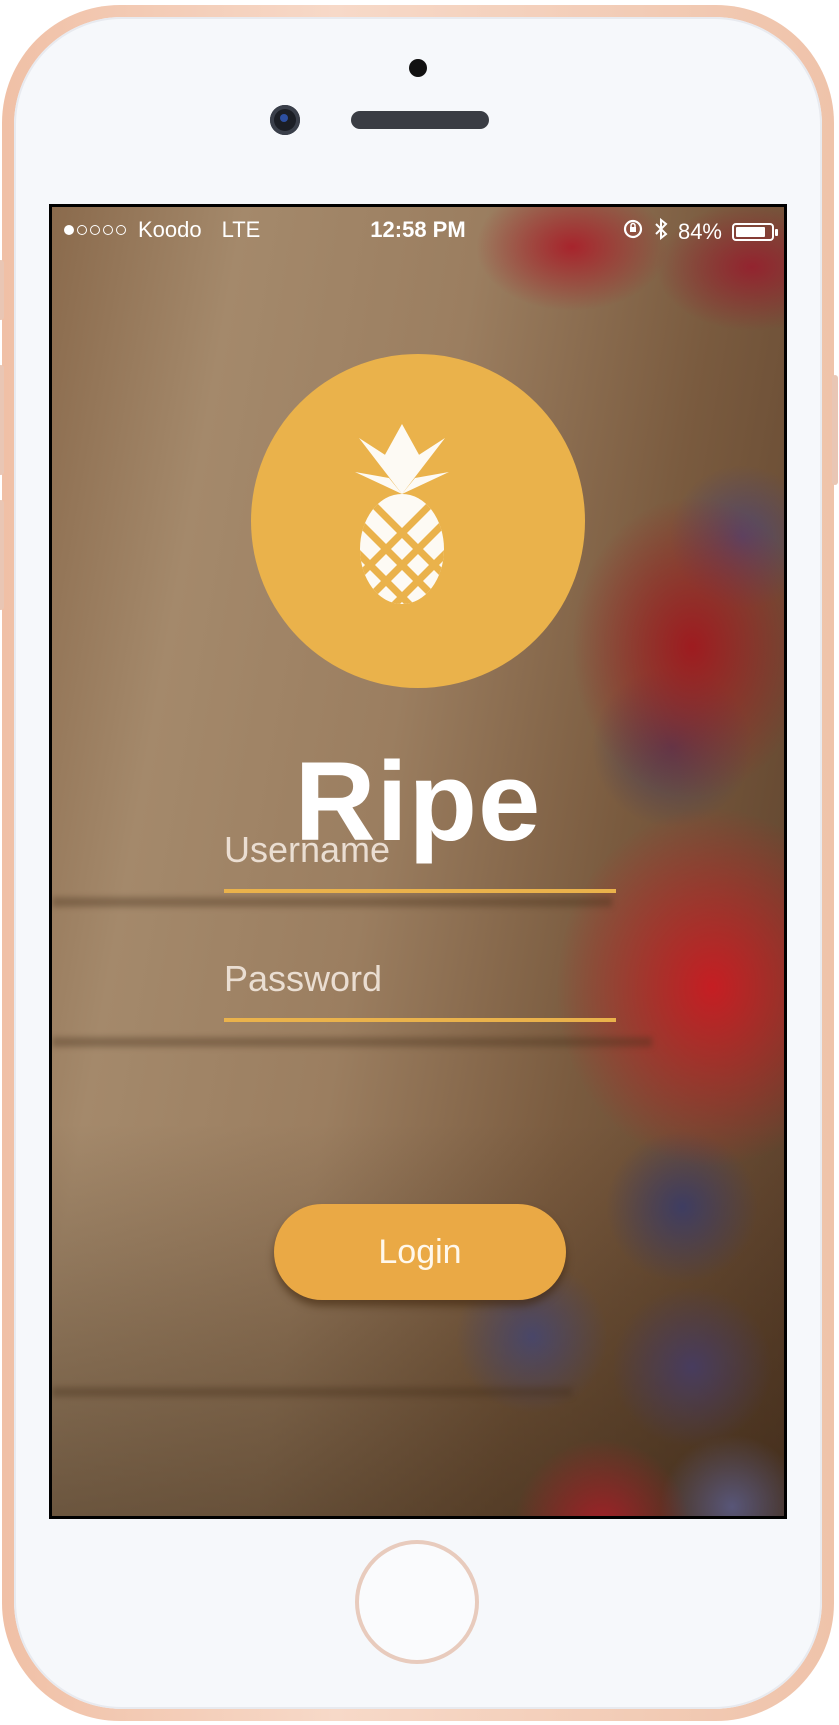 Image resolution: width=839 pixels, height=1725 pixels. Describe the element at coordinates (285, 120) in the screenshot. I see `front-camera` at that location.